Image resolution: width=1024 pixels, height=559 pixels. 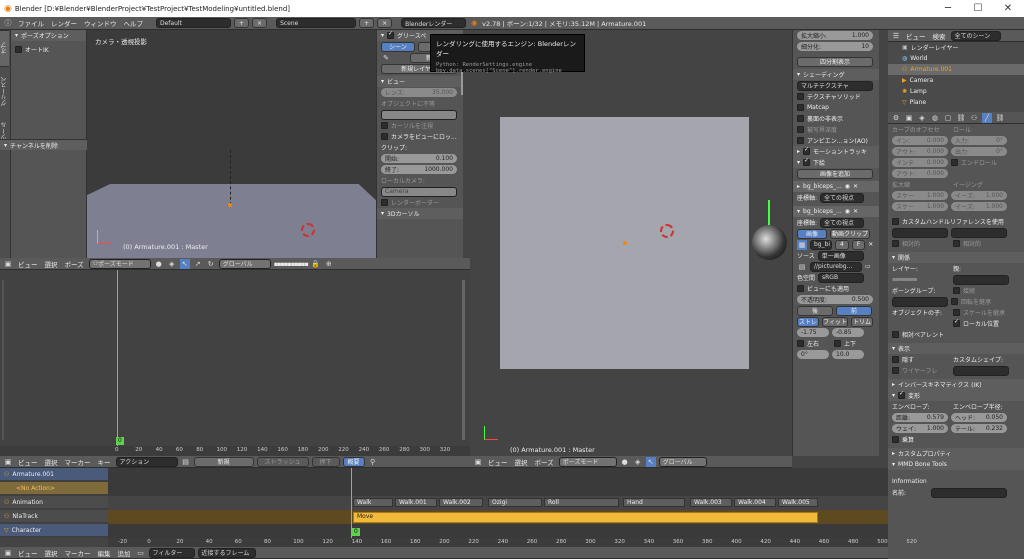 What do you see at coordinates (420, 213) in the screenshot?
I see `3d-cursor-header: ▾ 3Dカーソル` at bounding box center [420, 213].